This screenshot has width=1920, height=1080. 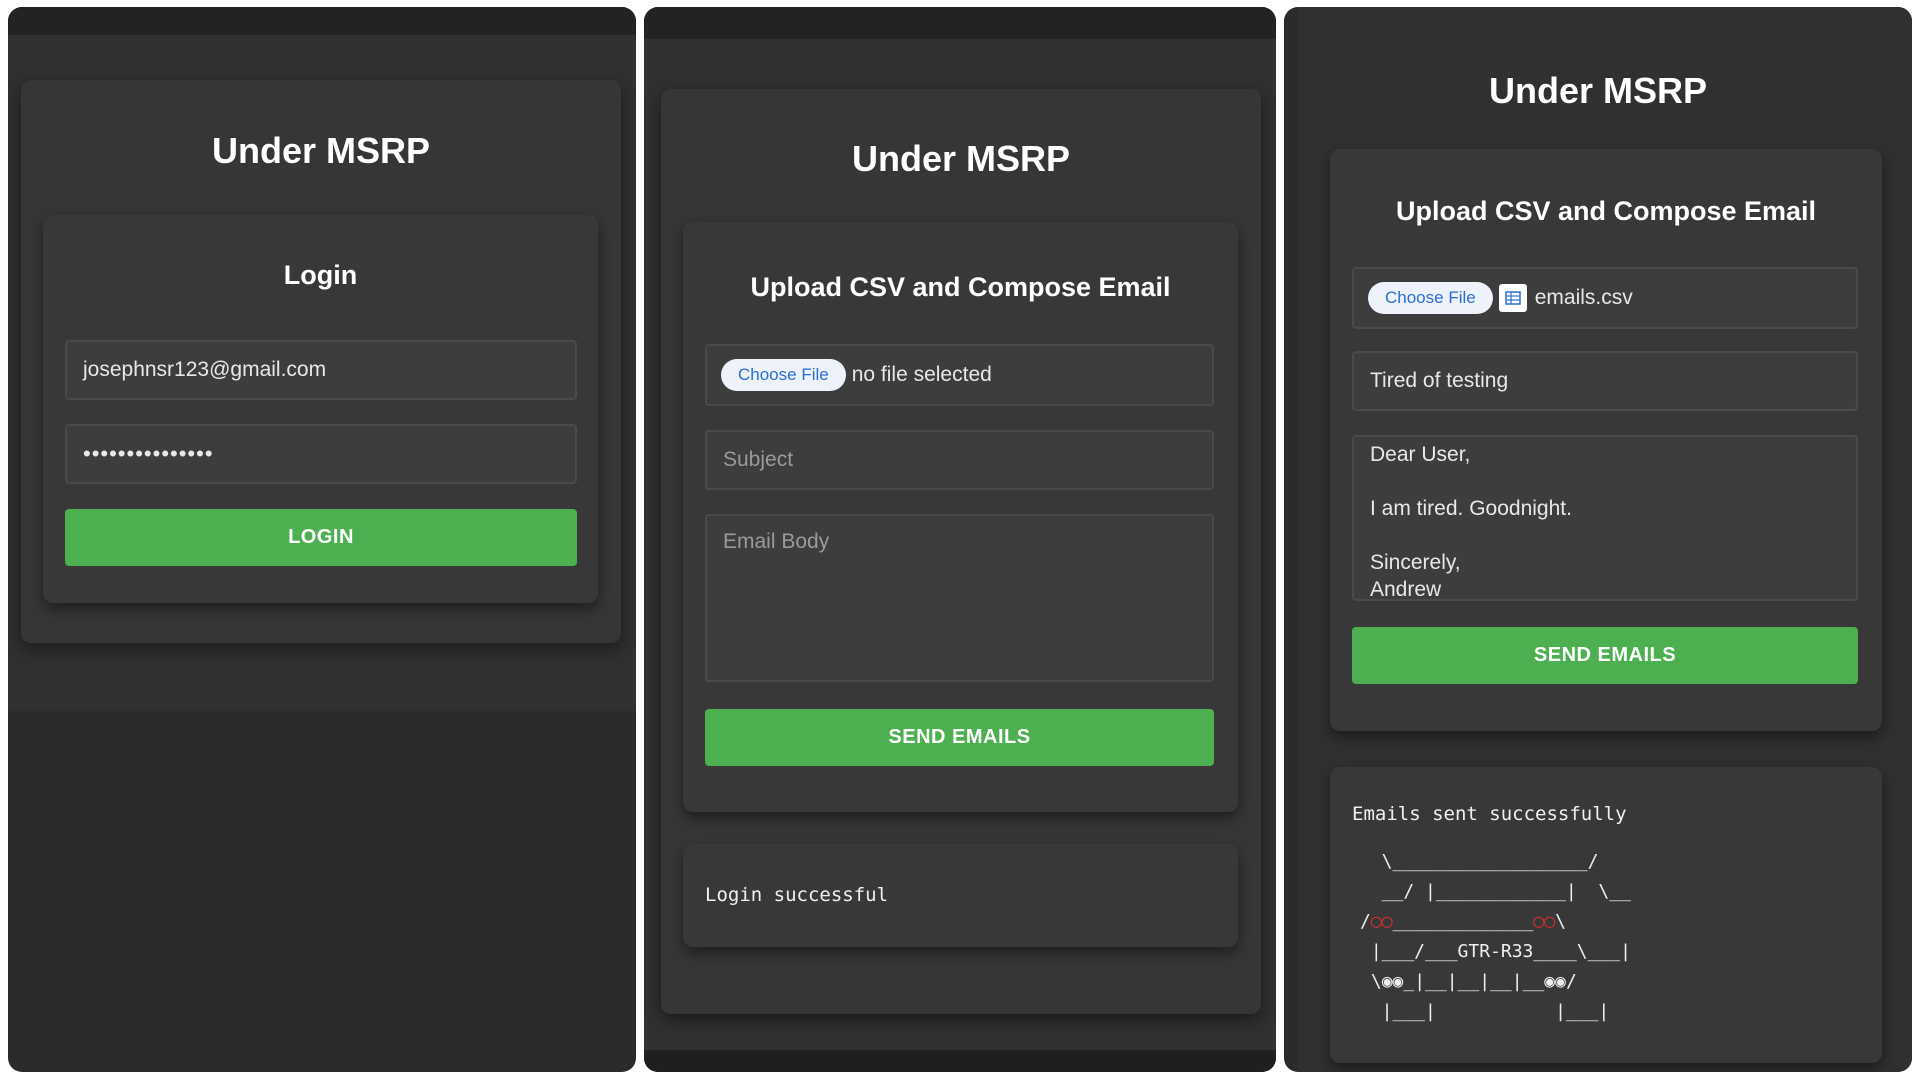 I want to click on spreadsheet-icon, so click(x=1512, y=298).